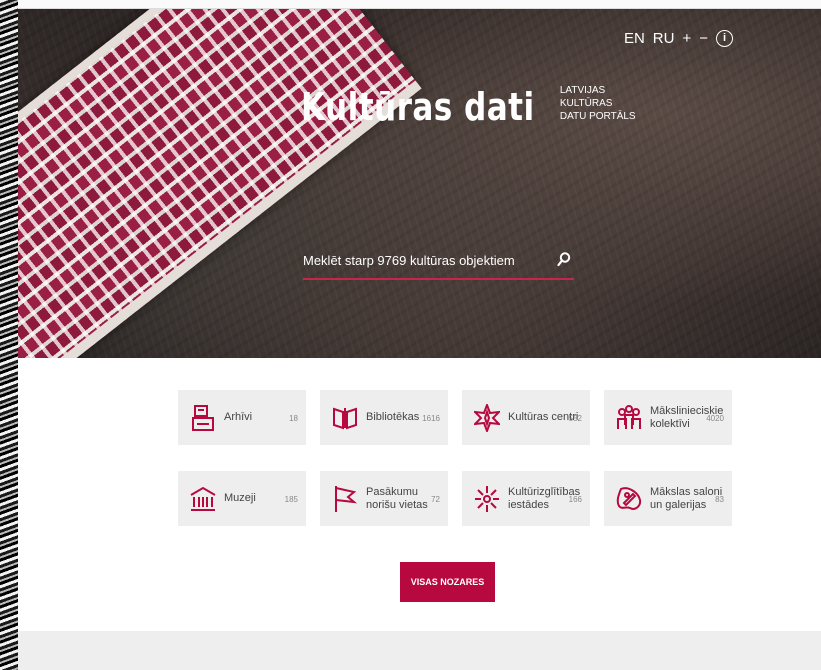  What do you see at coordinates (719, 499) in the screenshot?
I see `category-count: 83` at bounding box center [719, 499].